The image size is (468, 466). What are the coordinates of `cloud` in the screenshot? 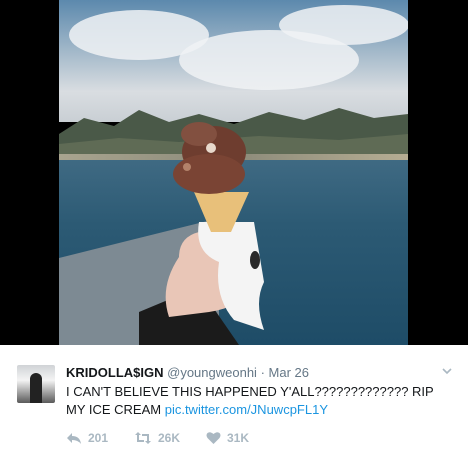 It's located at (343, 25).